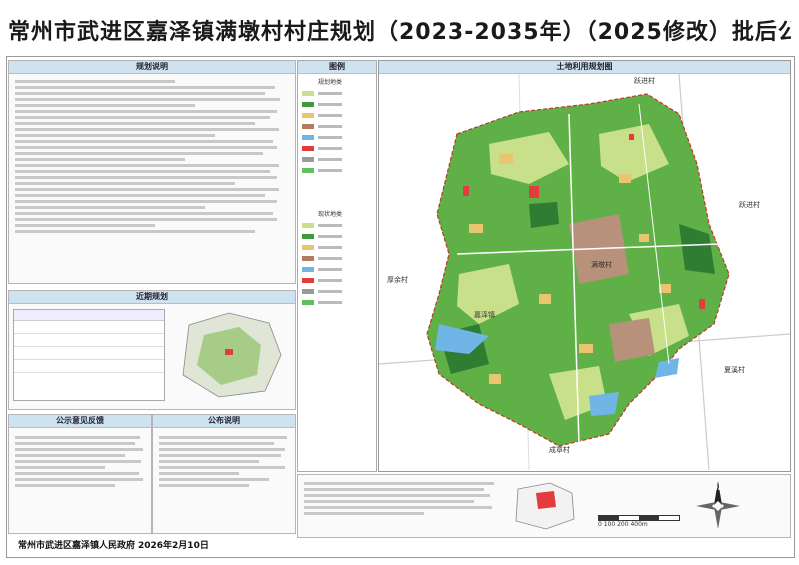 This screenshot has width=799, height=565. What do you see at coordinates (308, 126) in the screenshot?
I see `legend-swatch-industrial-planned` at bounding box center [308, 126].